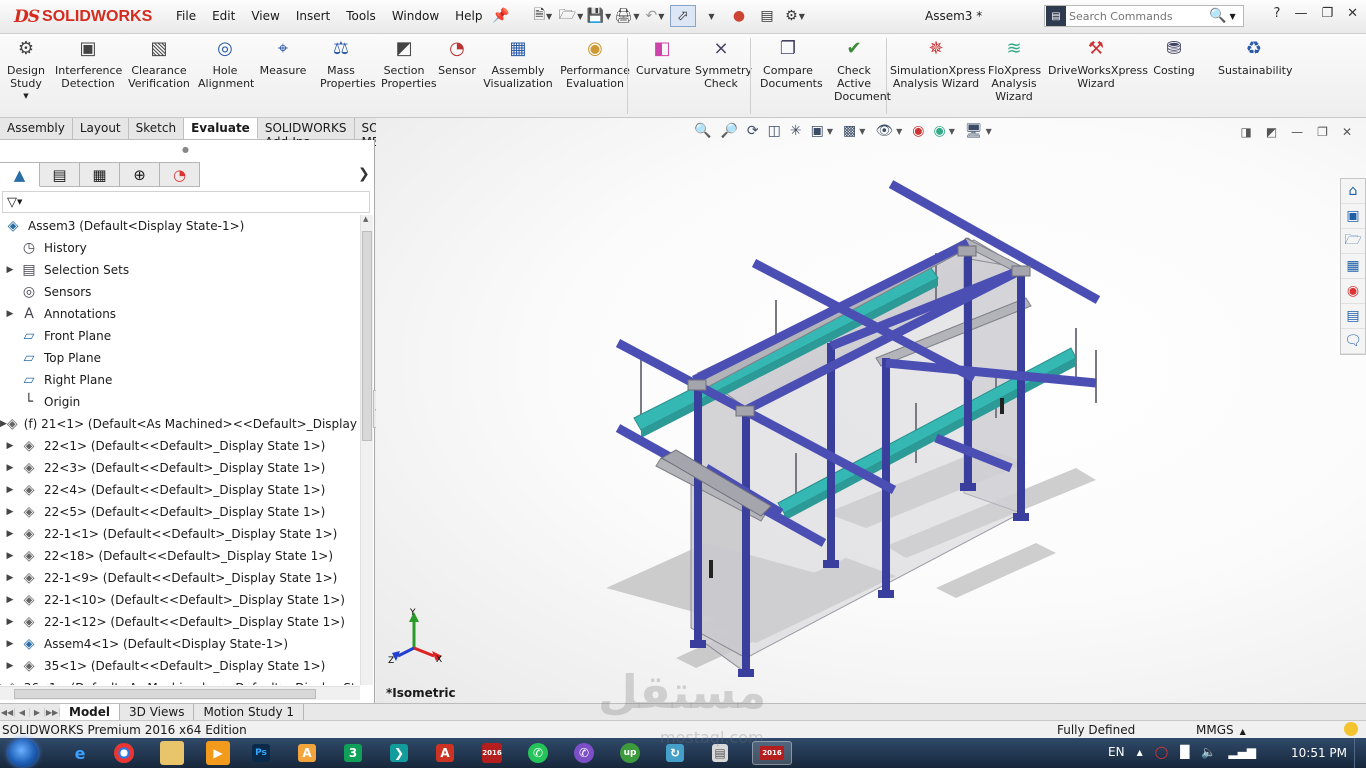  What do you see at coordinates (180, 292) in the screenshot?
I see `tree-item: ◎ Sensors` at bounding box center [180, 292].